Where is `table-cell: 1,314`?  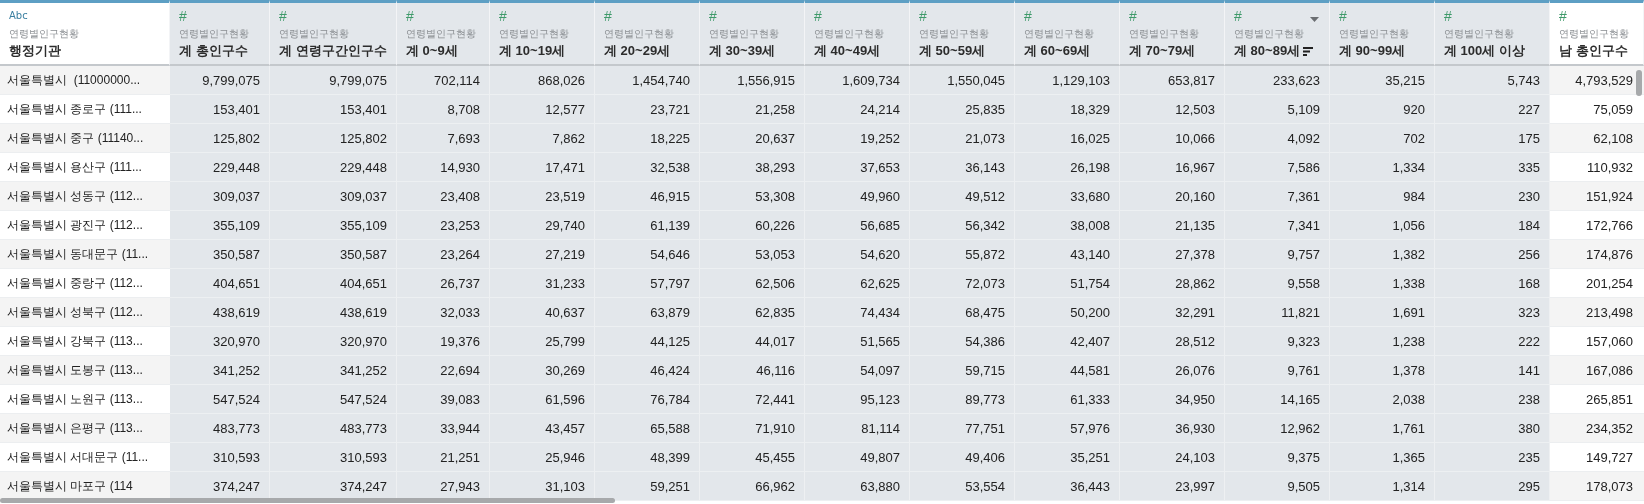
table-cell: 1,314 is located at coordinates (1382, 486).